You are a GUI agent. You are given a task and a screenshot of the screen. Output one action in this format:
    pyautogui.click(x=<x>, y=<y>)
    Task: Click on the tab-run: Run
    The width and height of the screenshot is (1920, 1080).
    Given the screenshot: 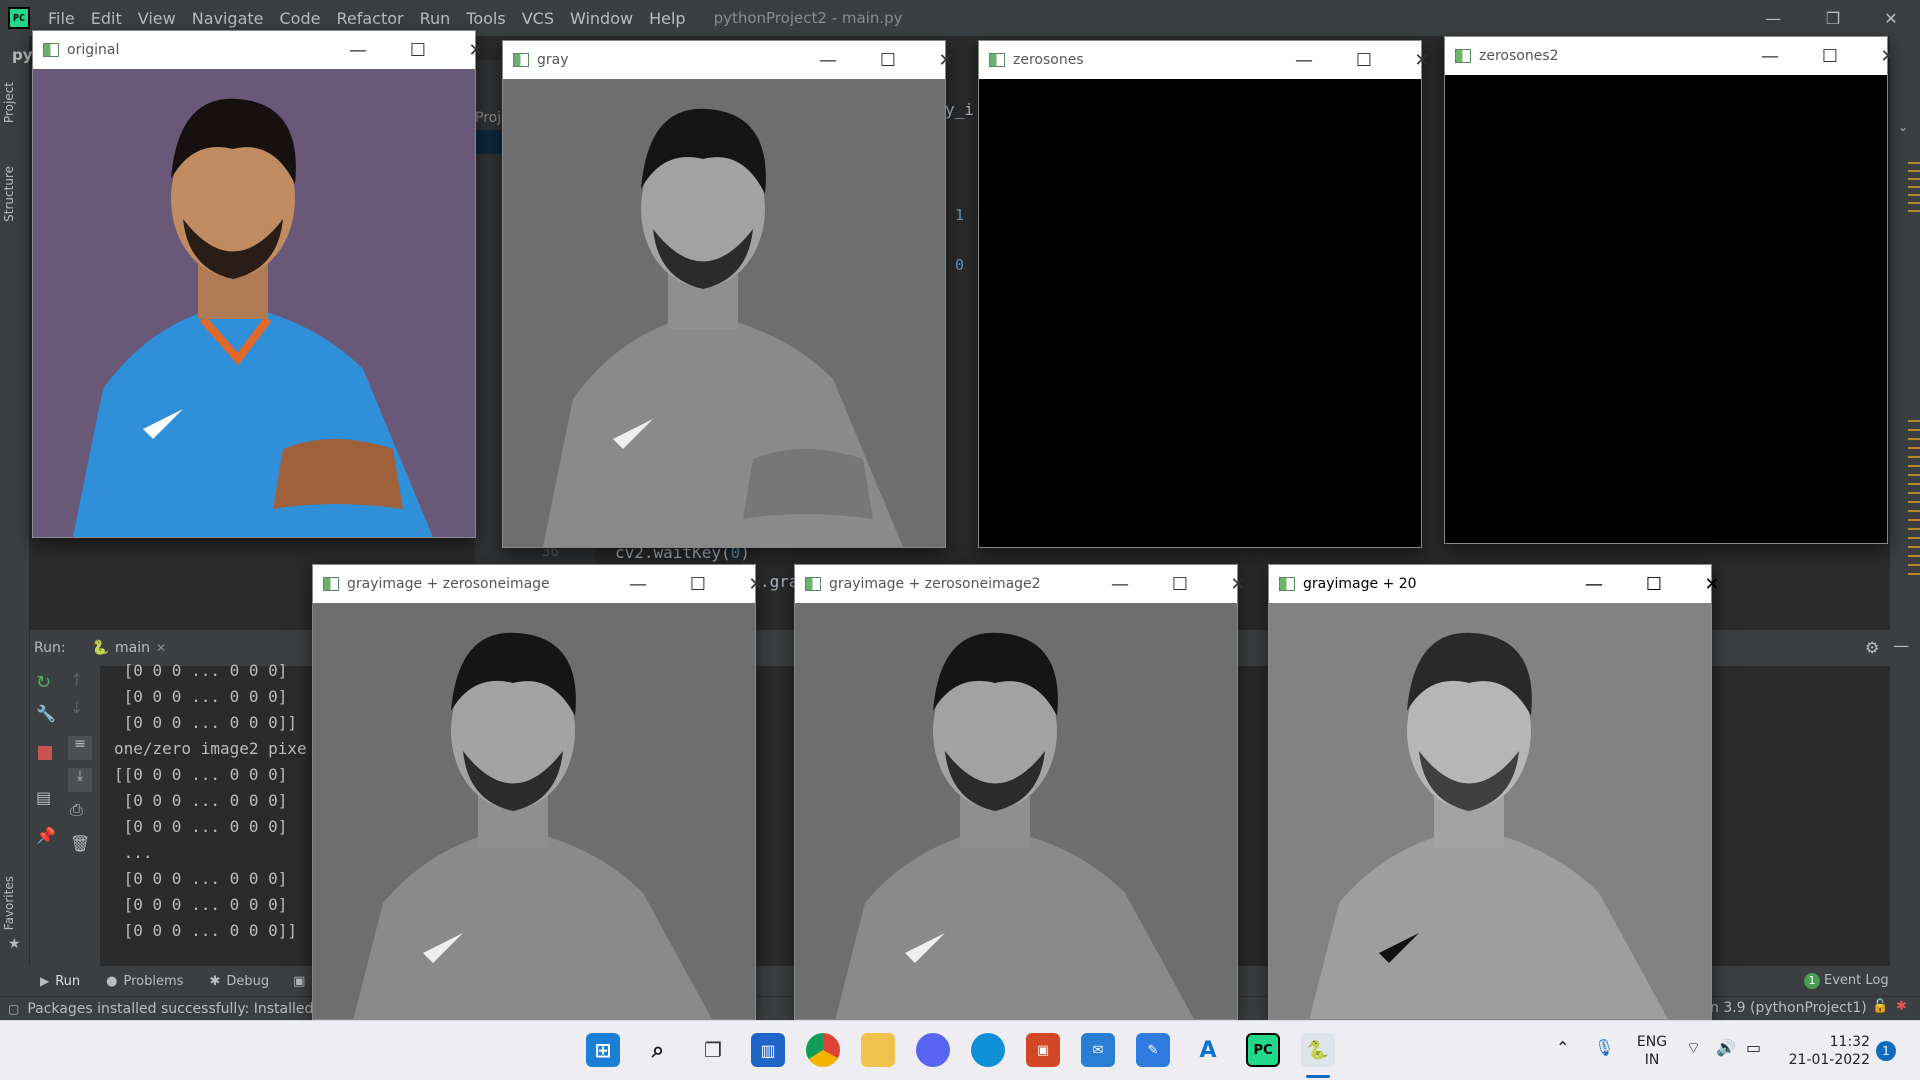 What is the action you would take?
    pyautogui.click(x=67, y=981)
    